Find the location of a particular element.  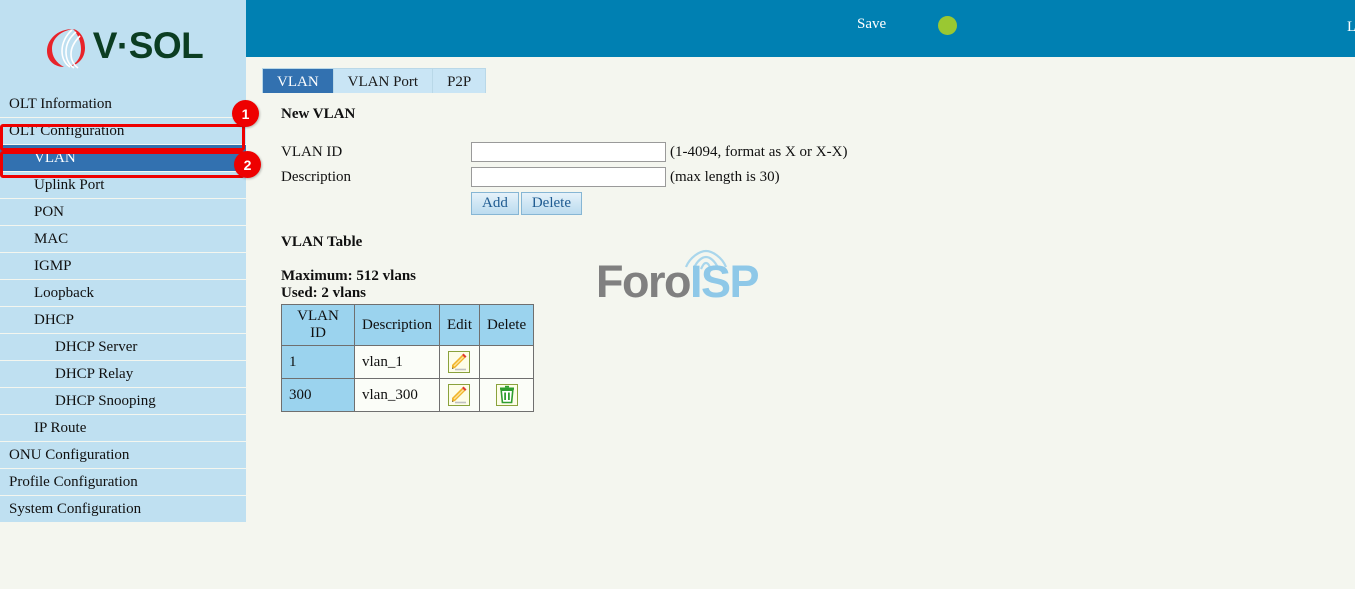

sidebar-item-uplink-port: Uplink Port is located at coordinates (123, 185).